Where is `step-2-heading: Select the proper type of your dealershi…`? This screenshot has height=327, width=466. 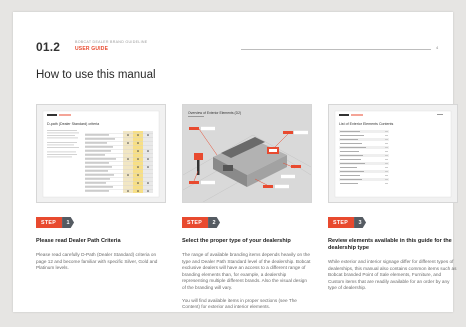
step-2-heading: Select the proper type of your dealershi… is located at coordinates (236, 241).